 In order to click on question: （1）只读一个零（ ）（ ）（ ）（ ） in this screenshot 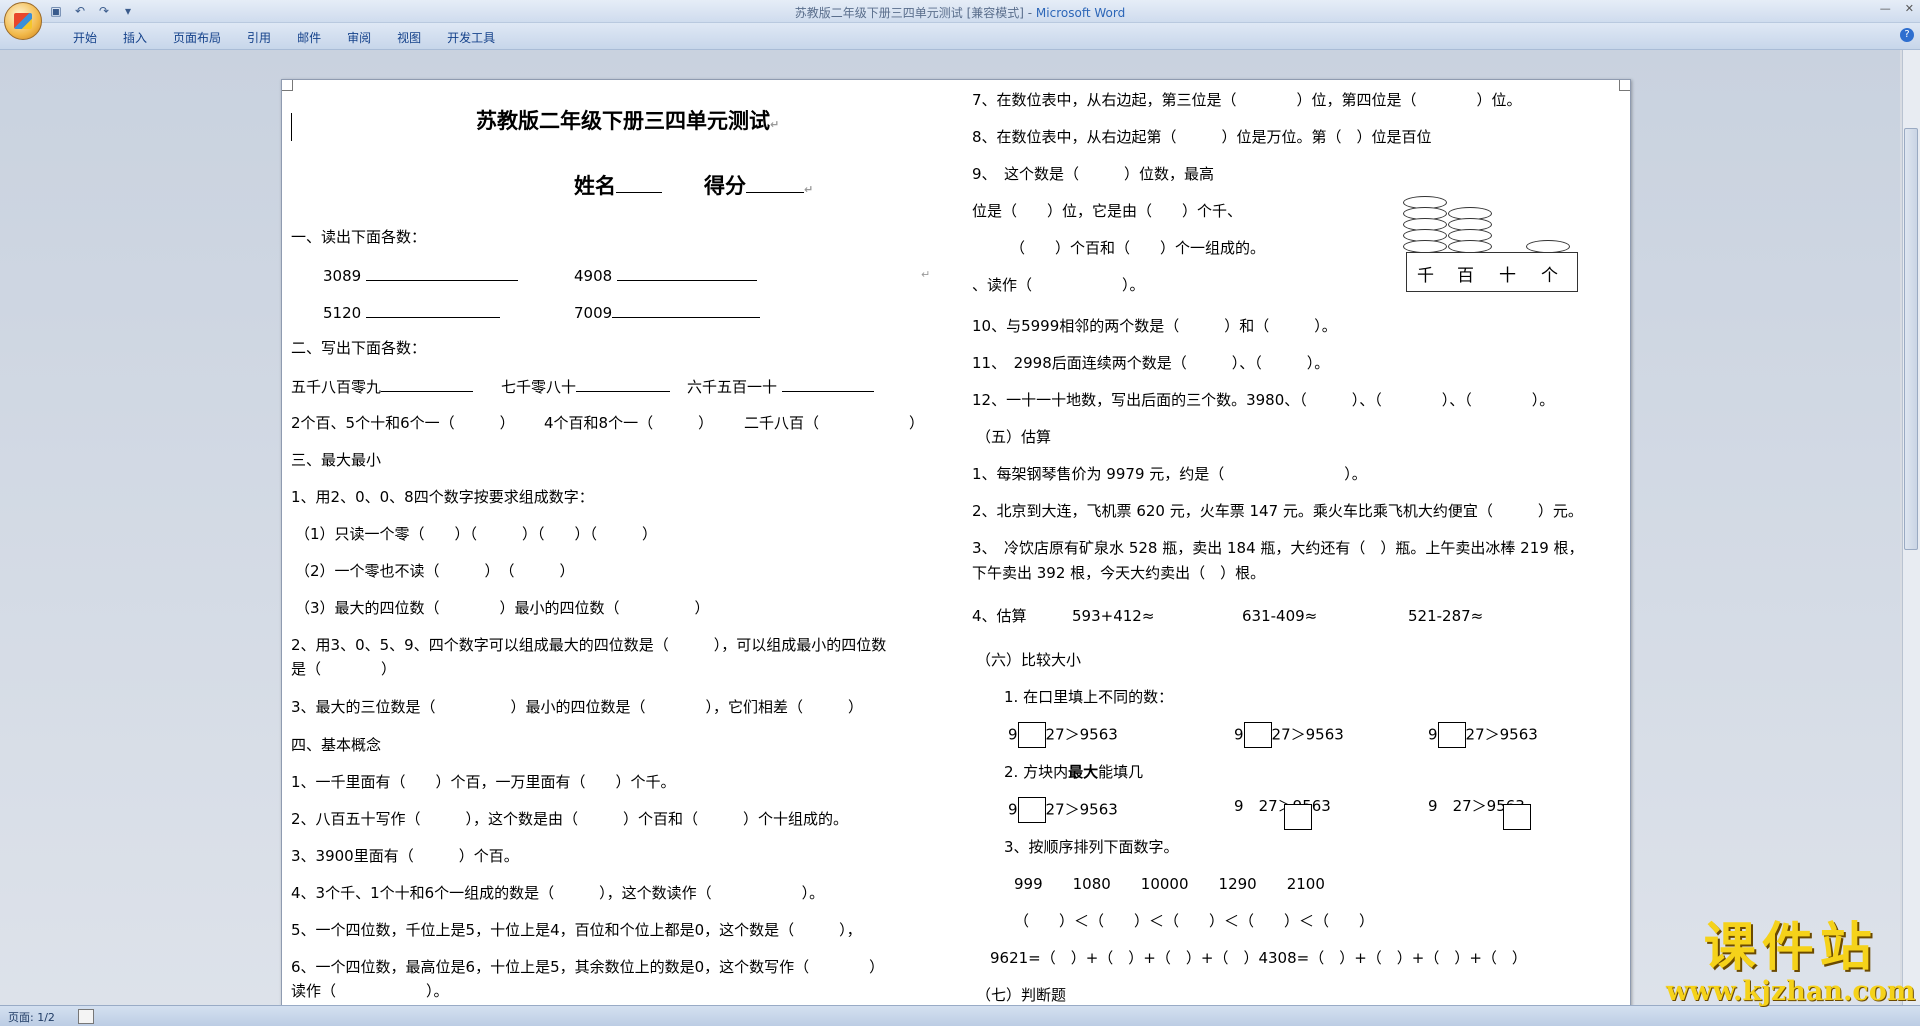, I will do `click(476, 534)`.